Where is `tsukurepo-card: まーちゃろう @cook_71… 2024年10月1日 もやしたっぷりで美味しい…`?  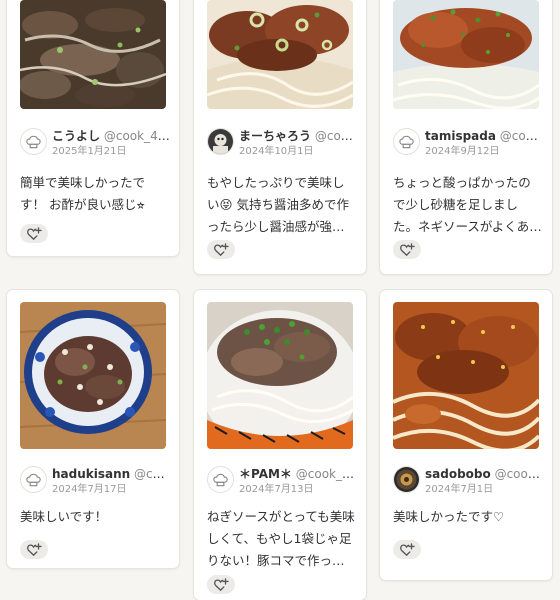 tsukurepo-card: まーちゃろう @cook_71… 2024年10月1日 もやしたっぷりで美味しい… is located at coordinates (280, 137).